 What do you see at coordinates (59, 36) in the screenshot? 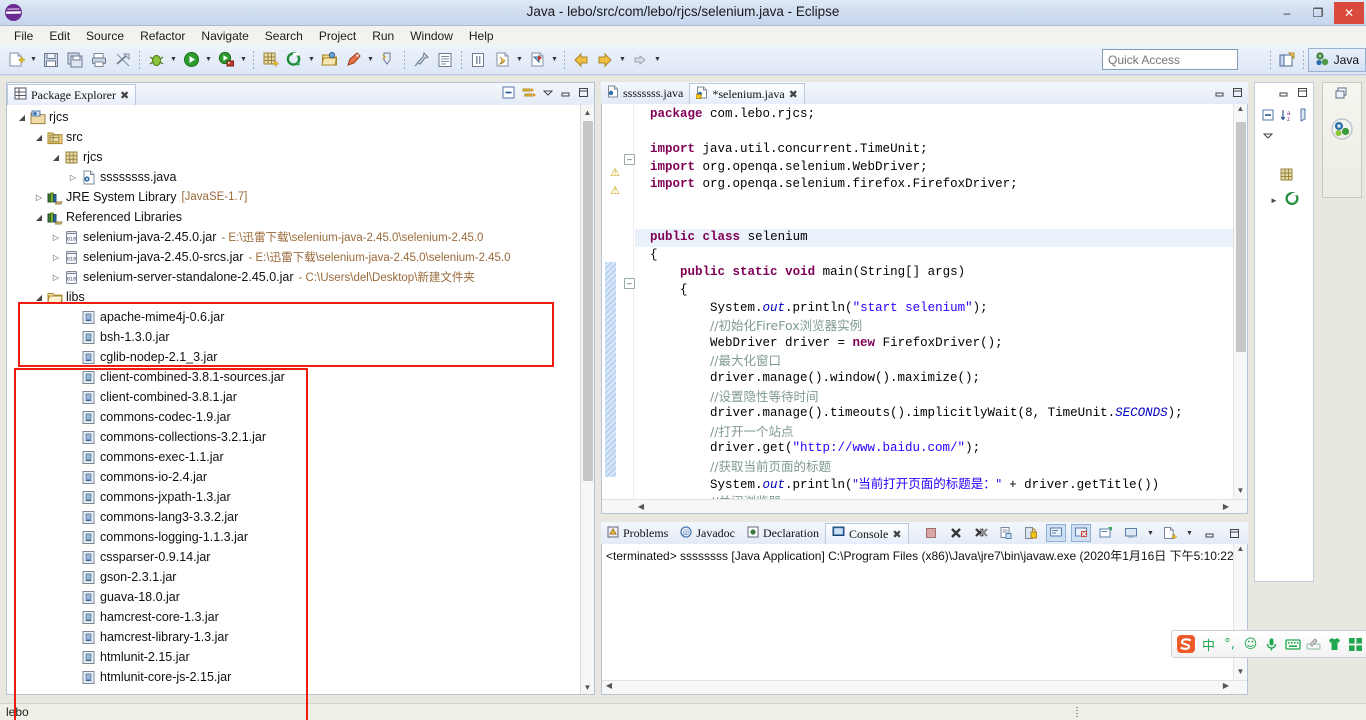
I see `menu-item-edit: Edit` at bounding box center [59, 36].